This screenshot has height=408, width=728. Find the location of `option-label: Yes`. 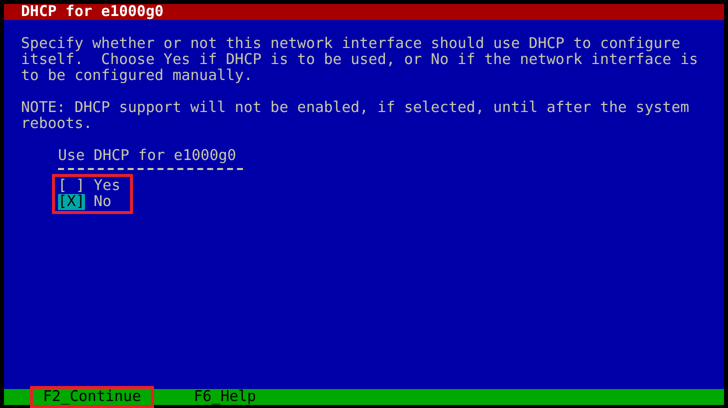

option-label: Yes is located at coordinates (107, 186).